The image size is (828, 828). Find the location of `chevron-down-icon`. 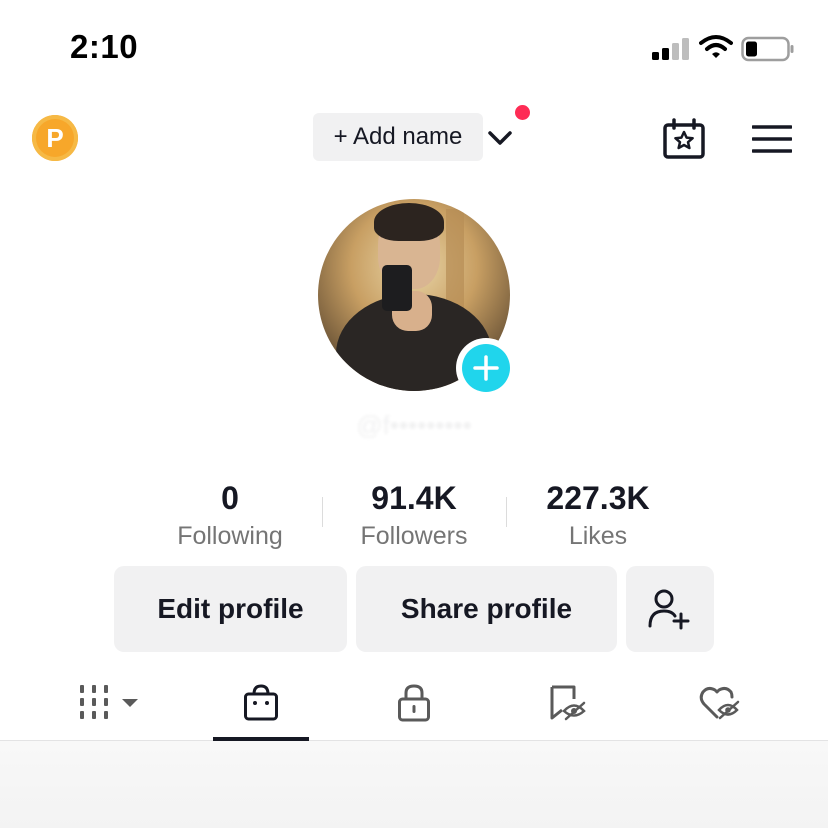

chevron-down-icon is located at coordinates (500, 138).